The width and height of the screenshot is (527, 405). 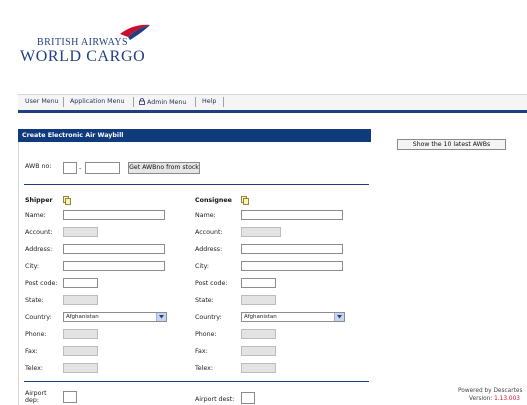 I want to click on consignee-state-label: State:, so click(x=204, y=300).